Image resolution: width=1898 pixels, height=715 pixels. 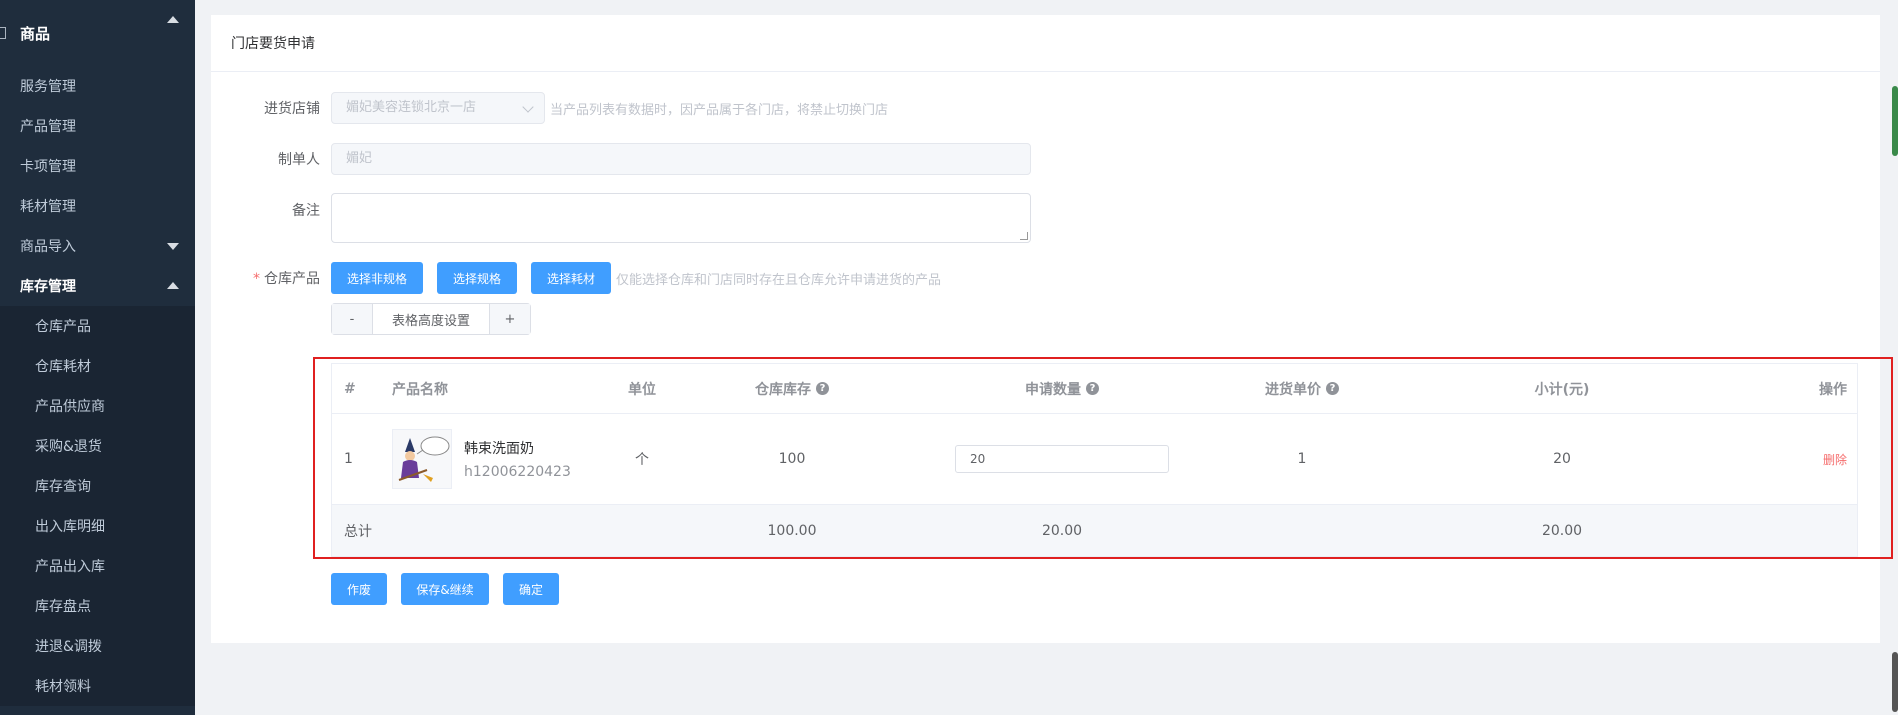 I want to click on product-code: h12006220423, so click(x=517, y=472).